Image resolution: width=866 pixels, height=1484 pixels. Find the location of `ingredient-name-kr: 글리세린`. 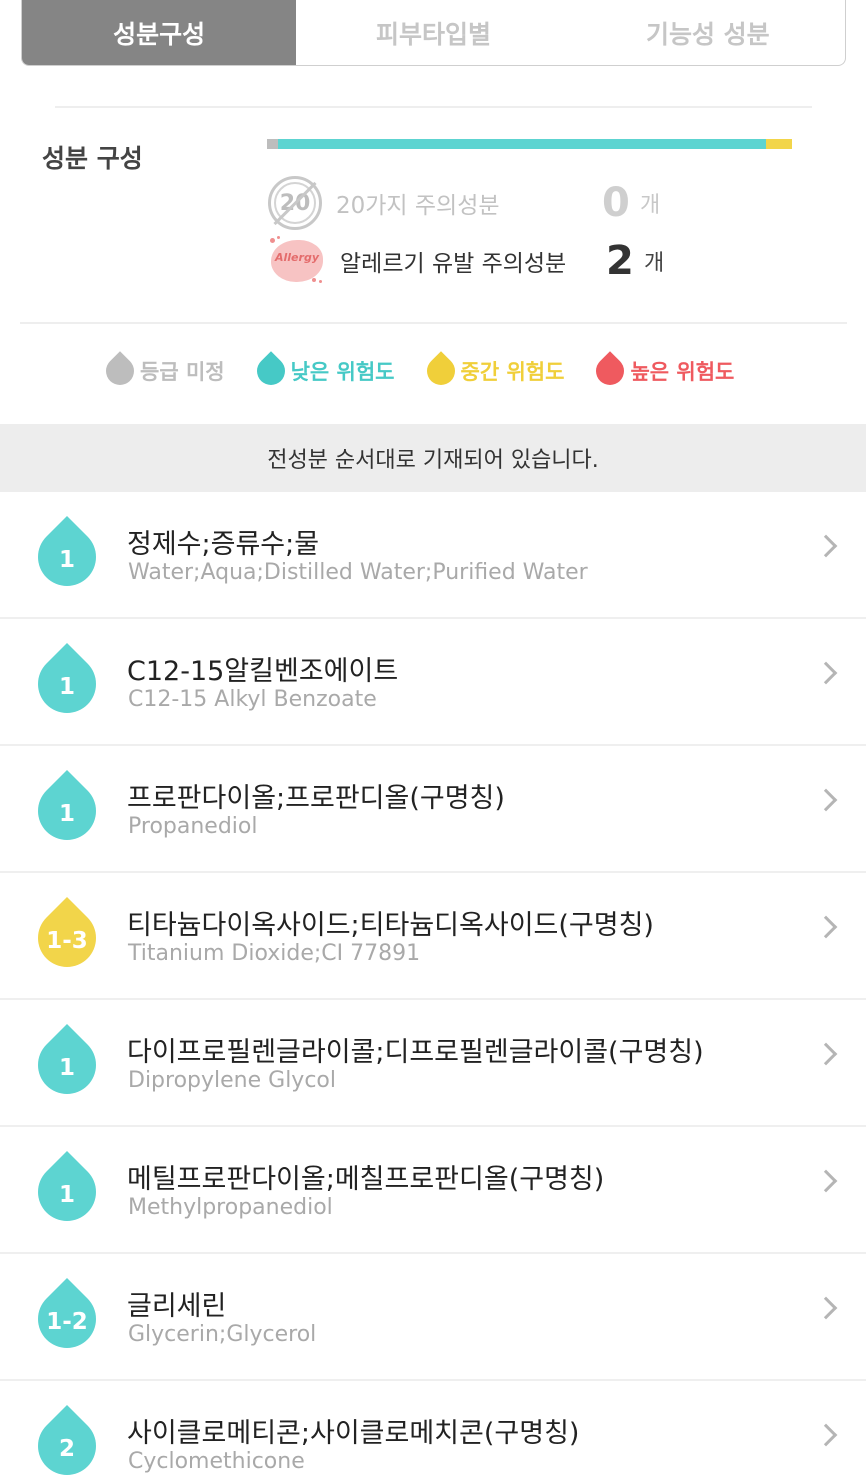

ingredient-name-kr: 글리세린 is located at coordinates (177, 1306).